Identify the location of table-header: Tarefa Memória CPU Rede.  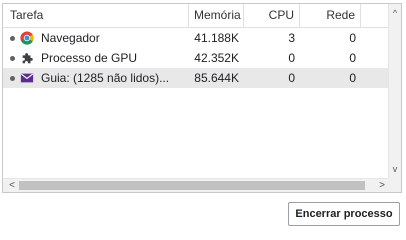
(196, 16).